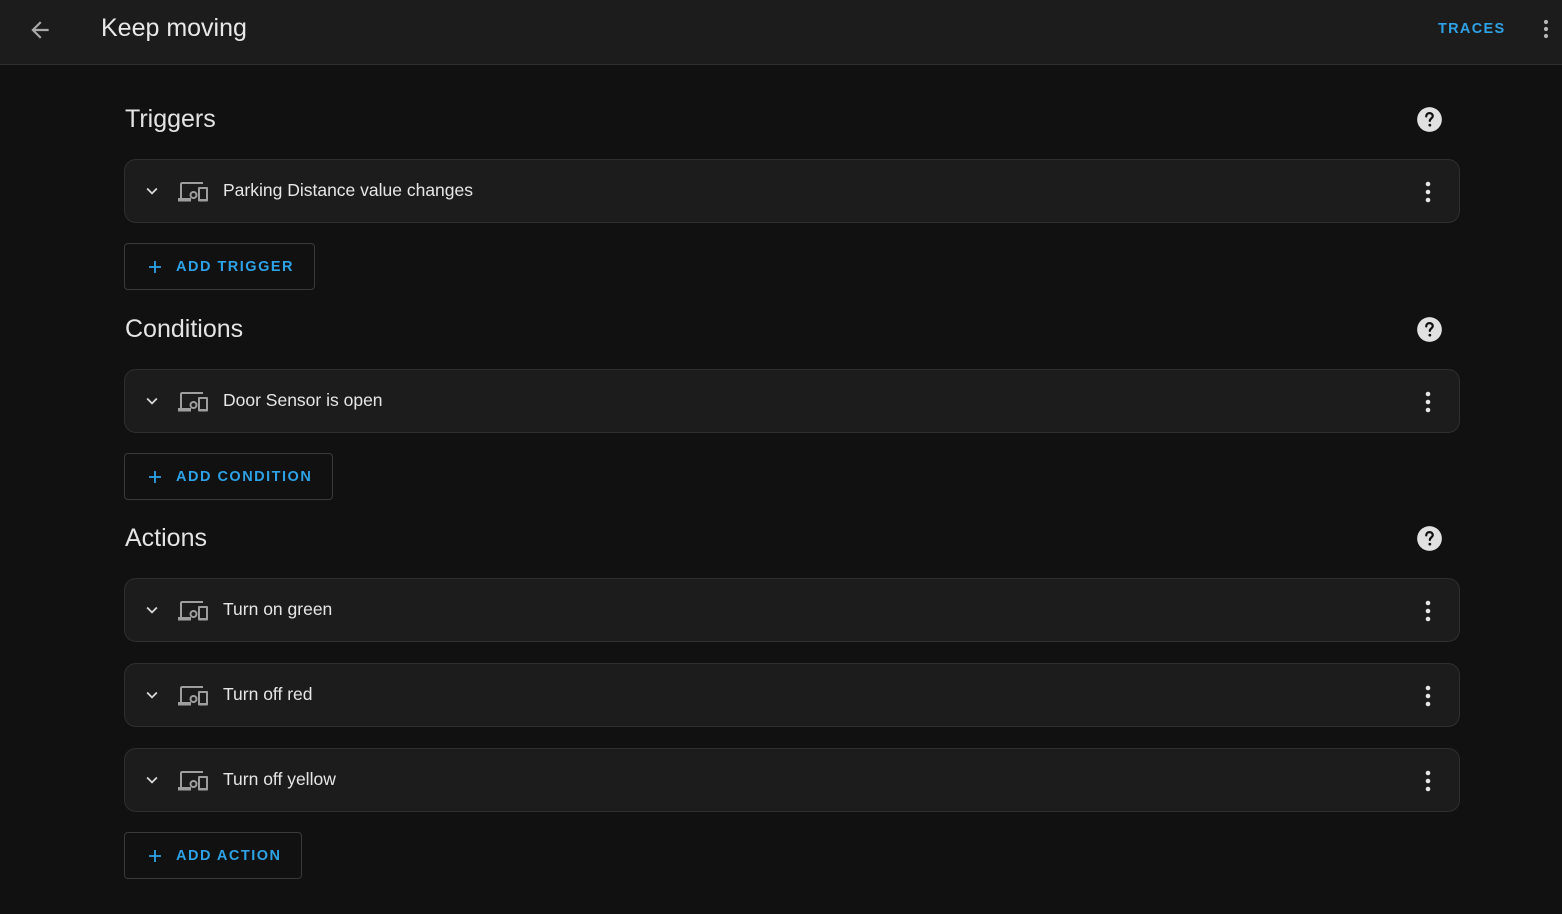 Image resolution: width=1562 pixels, height=914 pixels. Describe the element at coordinates (229, 855) in the screenshot. I see `add-action-label: ADD ACTION` at that location.